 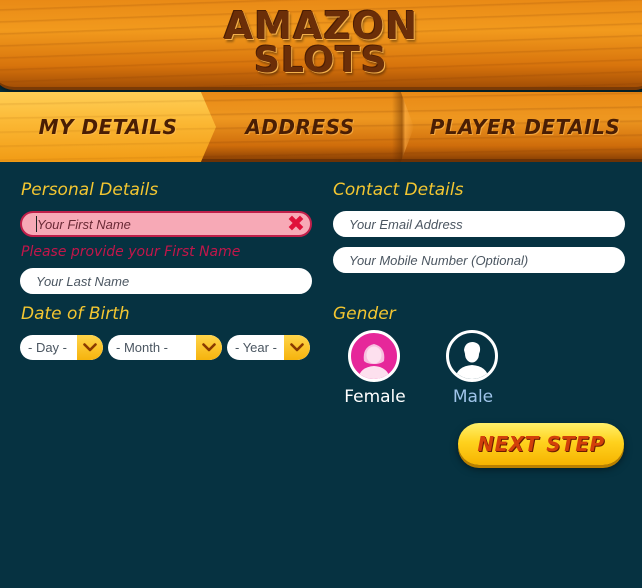 What do you see at coordinates (473, 397) in the screenshot?
I see `male-label: Male` at bounding box center [473, 397].